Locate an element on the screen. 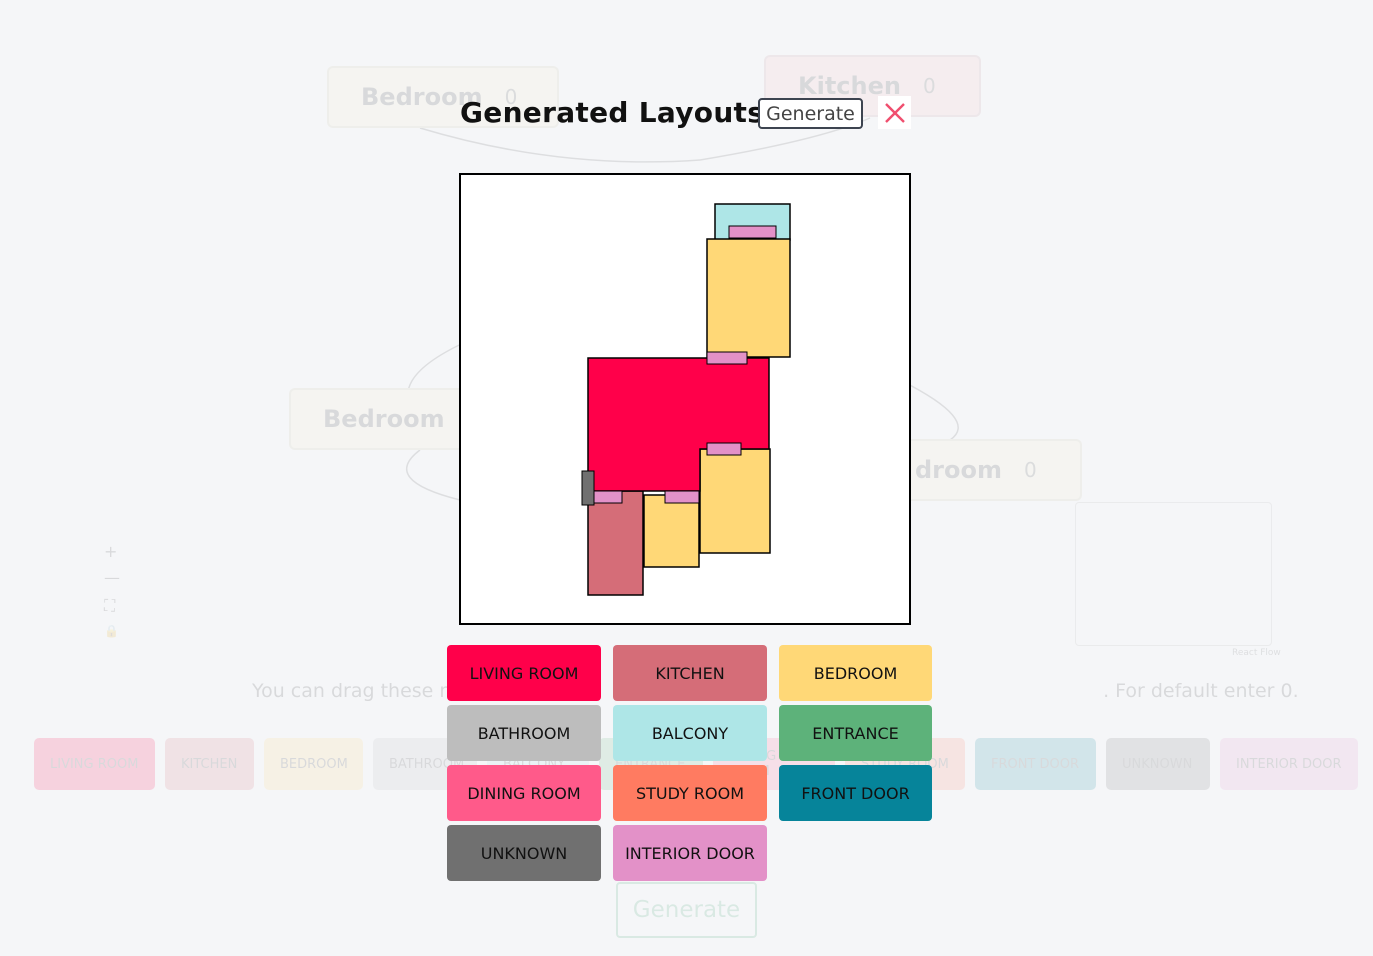 The width and height of the screenshot is (1373, 956). minimap is located at coordinates (1173, 574).